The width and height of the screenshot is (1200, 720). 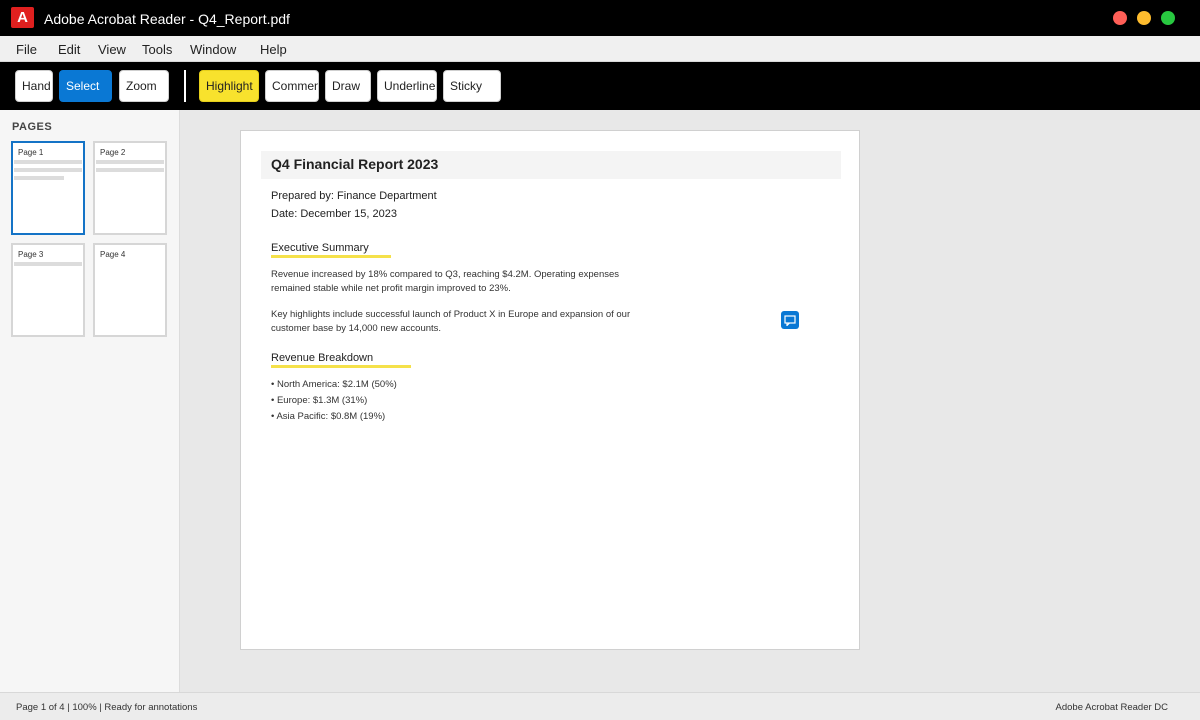 What do you see at coordinates (144, 86) in the screenshot?
I see `zoom-tool-button: Zoom` at bounding box center [144, 86].